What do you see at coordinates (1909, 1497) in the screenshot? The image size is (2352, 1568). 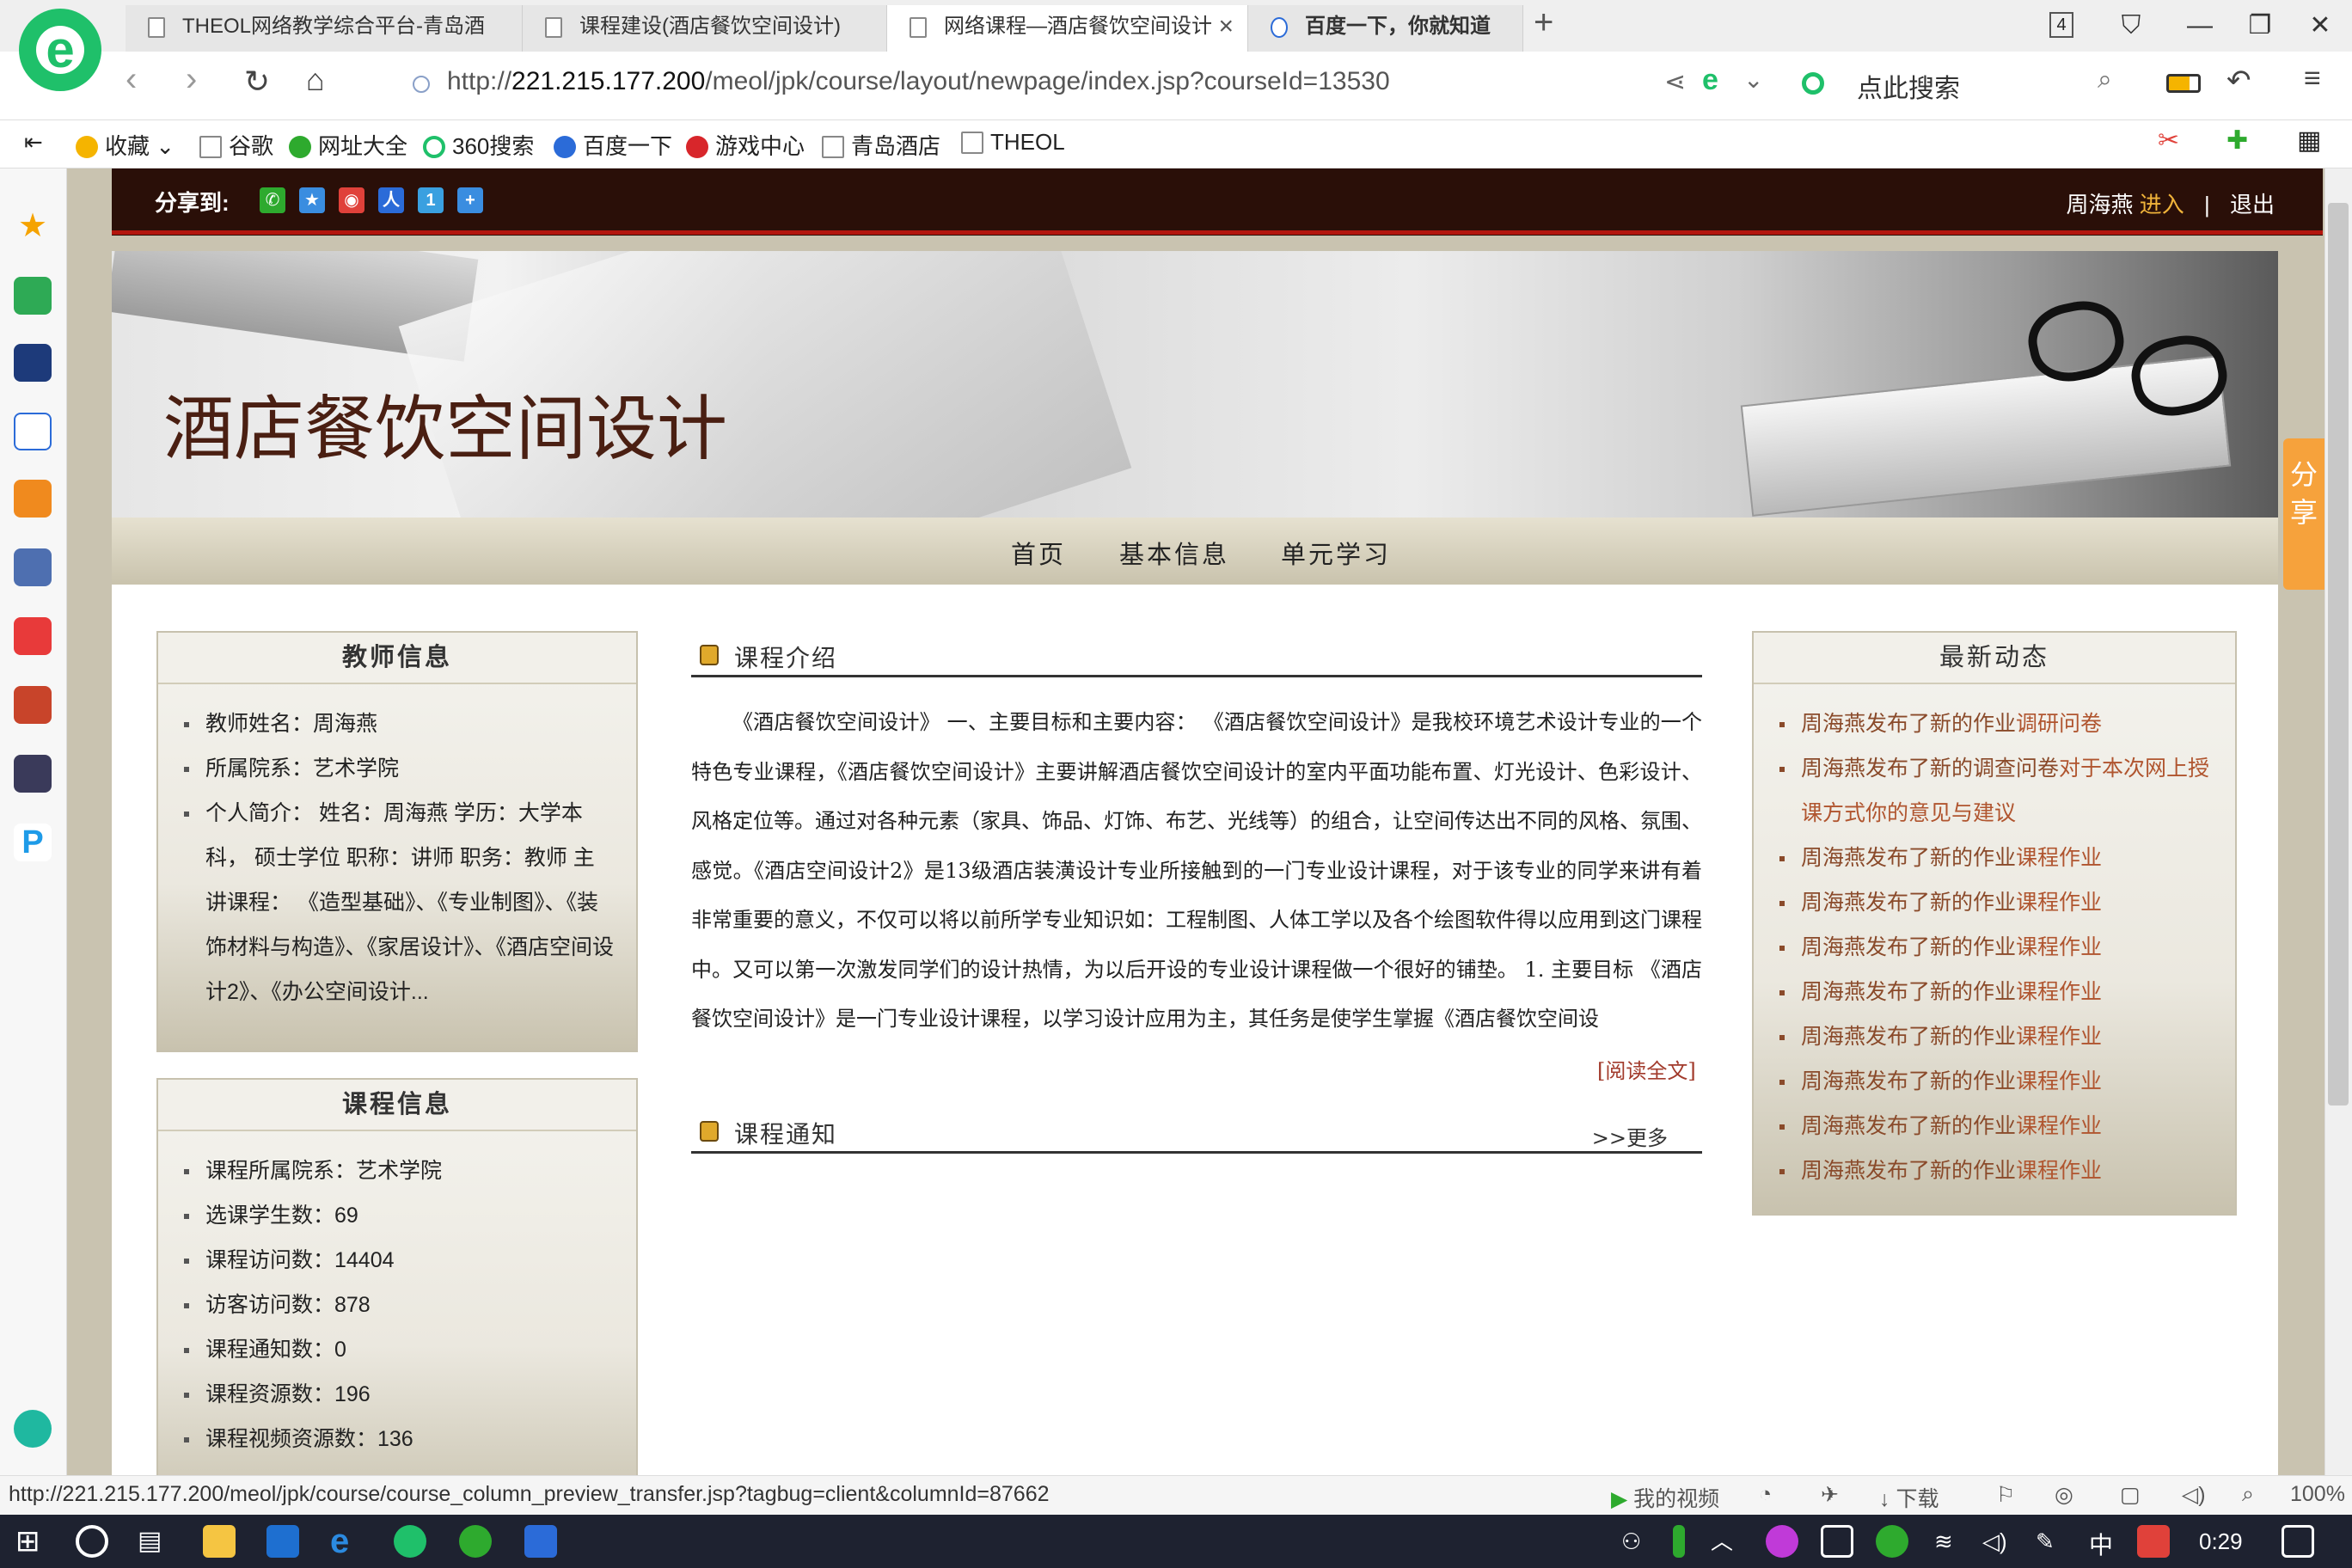 I see `download-button: ↓ 下载` at bounding box center [1909, 1497].